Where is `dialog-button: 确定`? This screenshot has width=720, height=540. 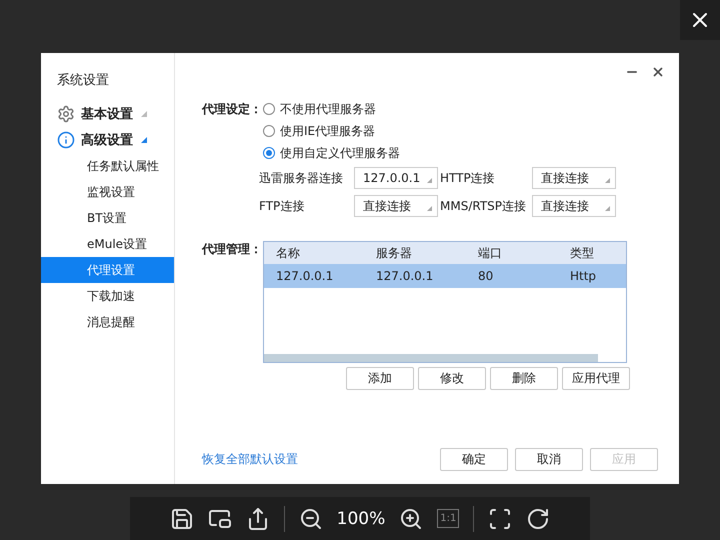
dialog-button: 确定 is located at coordinates (474, 459).